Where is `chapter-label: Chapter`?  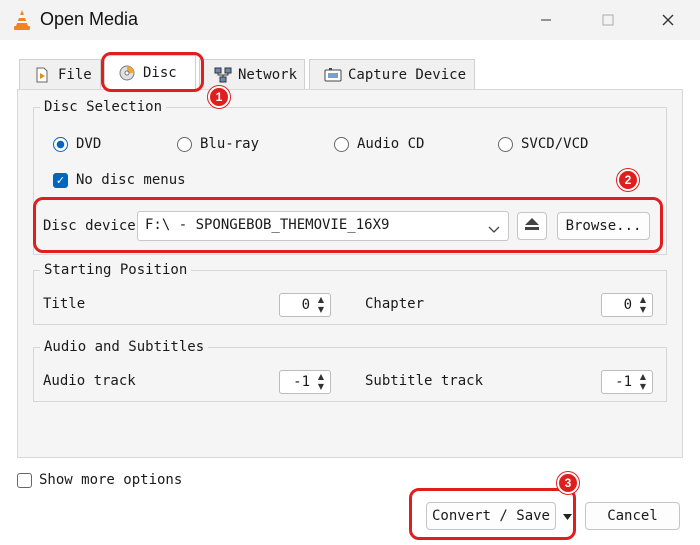 chapter-label: Chapter is located at coordinates (395, 304).